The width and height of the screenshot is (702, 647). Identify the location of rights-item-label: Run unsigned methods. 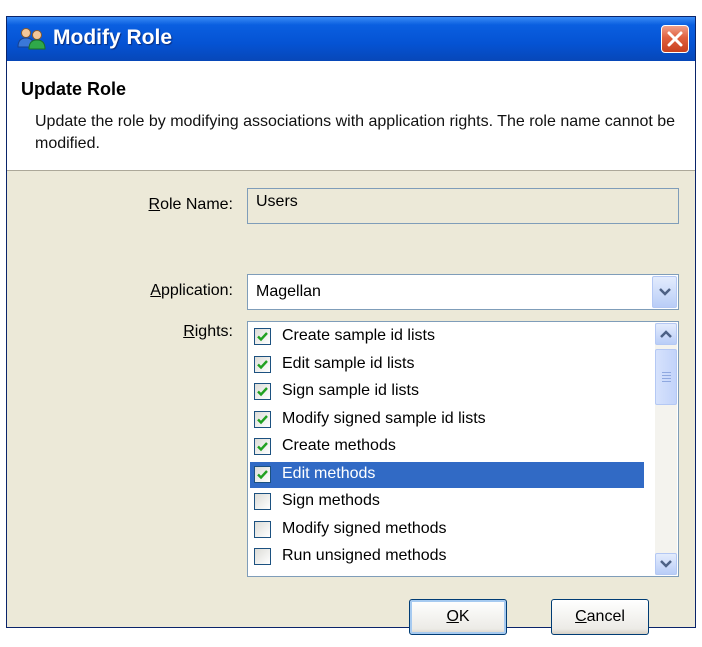
(364, 555).